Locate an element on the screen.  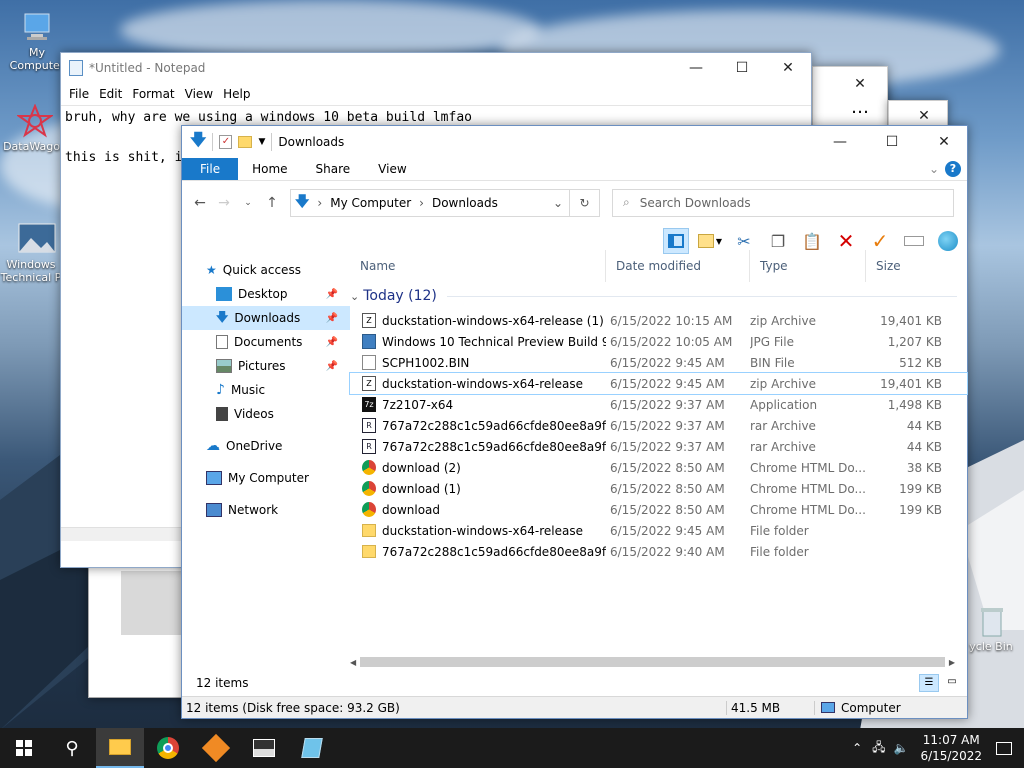
menu-help: Help is located at coordinates (239, 94).